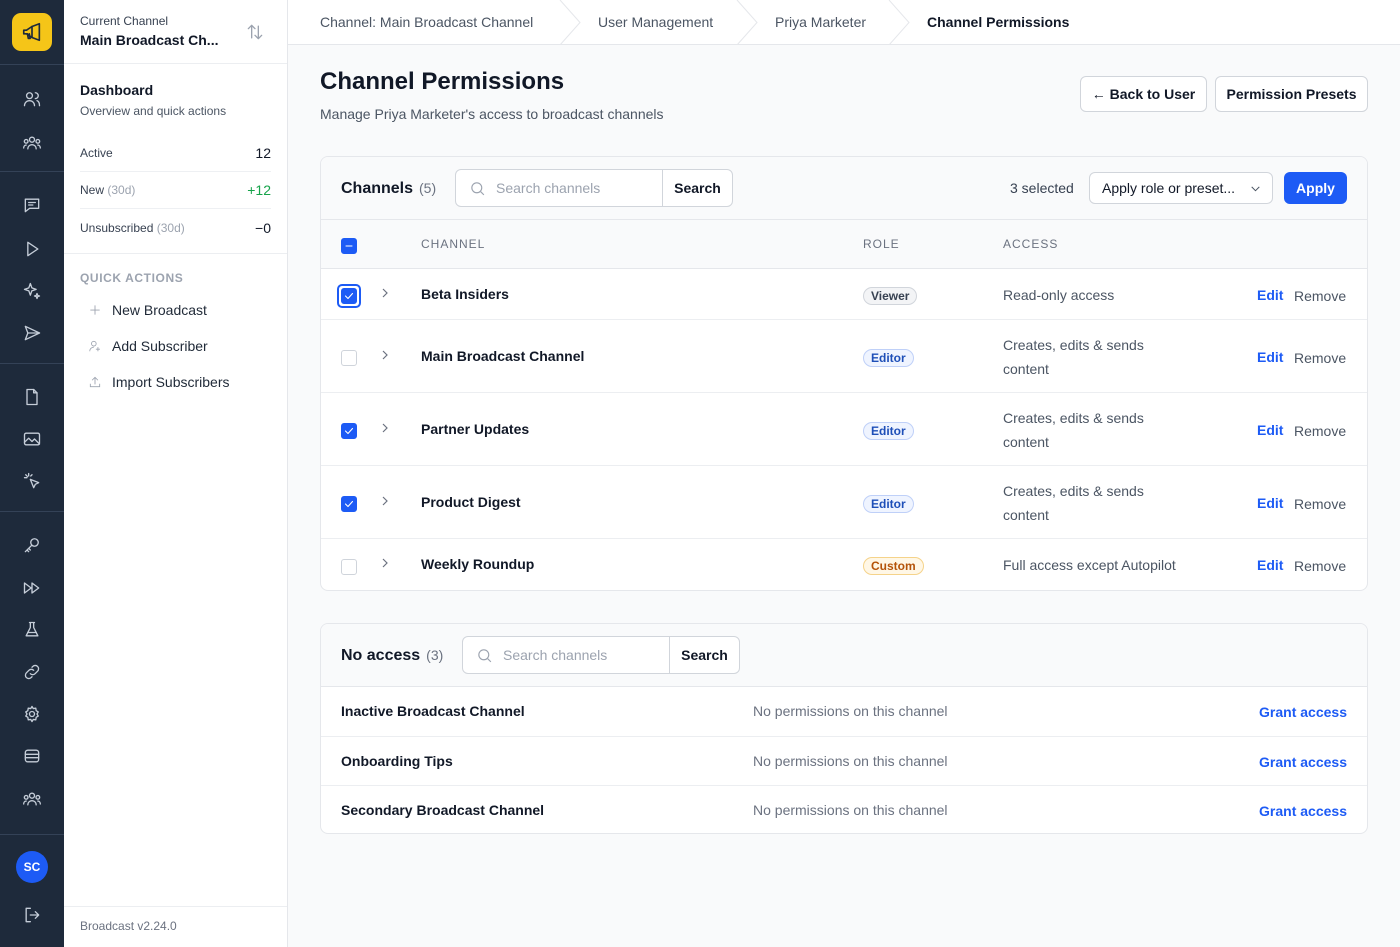 This screenshot has height=947, width=1400. What do you see at coordinates (32, 143) in the screenshot?
I see `segments-icon` at bounding box center [32, 143].